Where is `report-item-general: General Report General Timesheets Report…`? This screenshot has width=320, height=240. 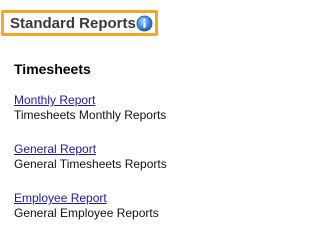 report-item-general: General Report General Timesheets Report… is located at coordinates (107, 156).